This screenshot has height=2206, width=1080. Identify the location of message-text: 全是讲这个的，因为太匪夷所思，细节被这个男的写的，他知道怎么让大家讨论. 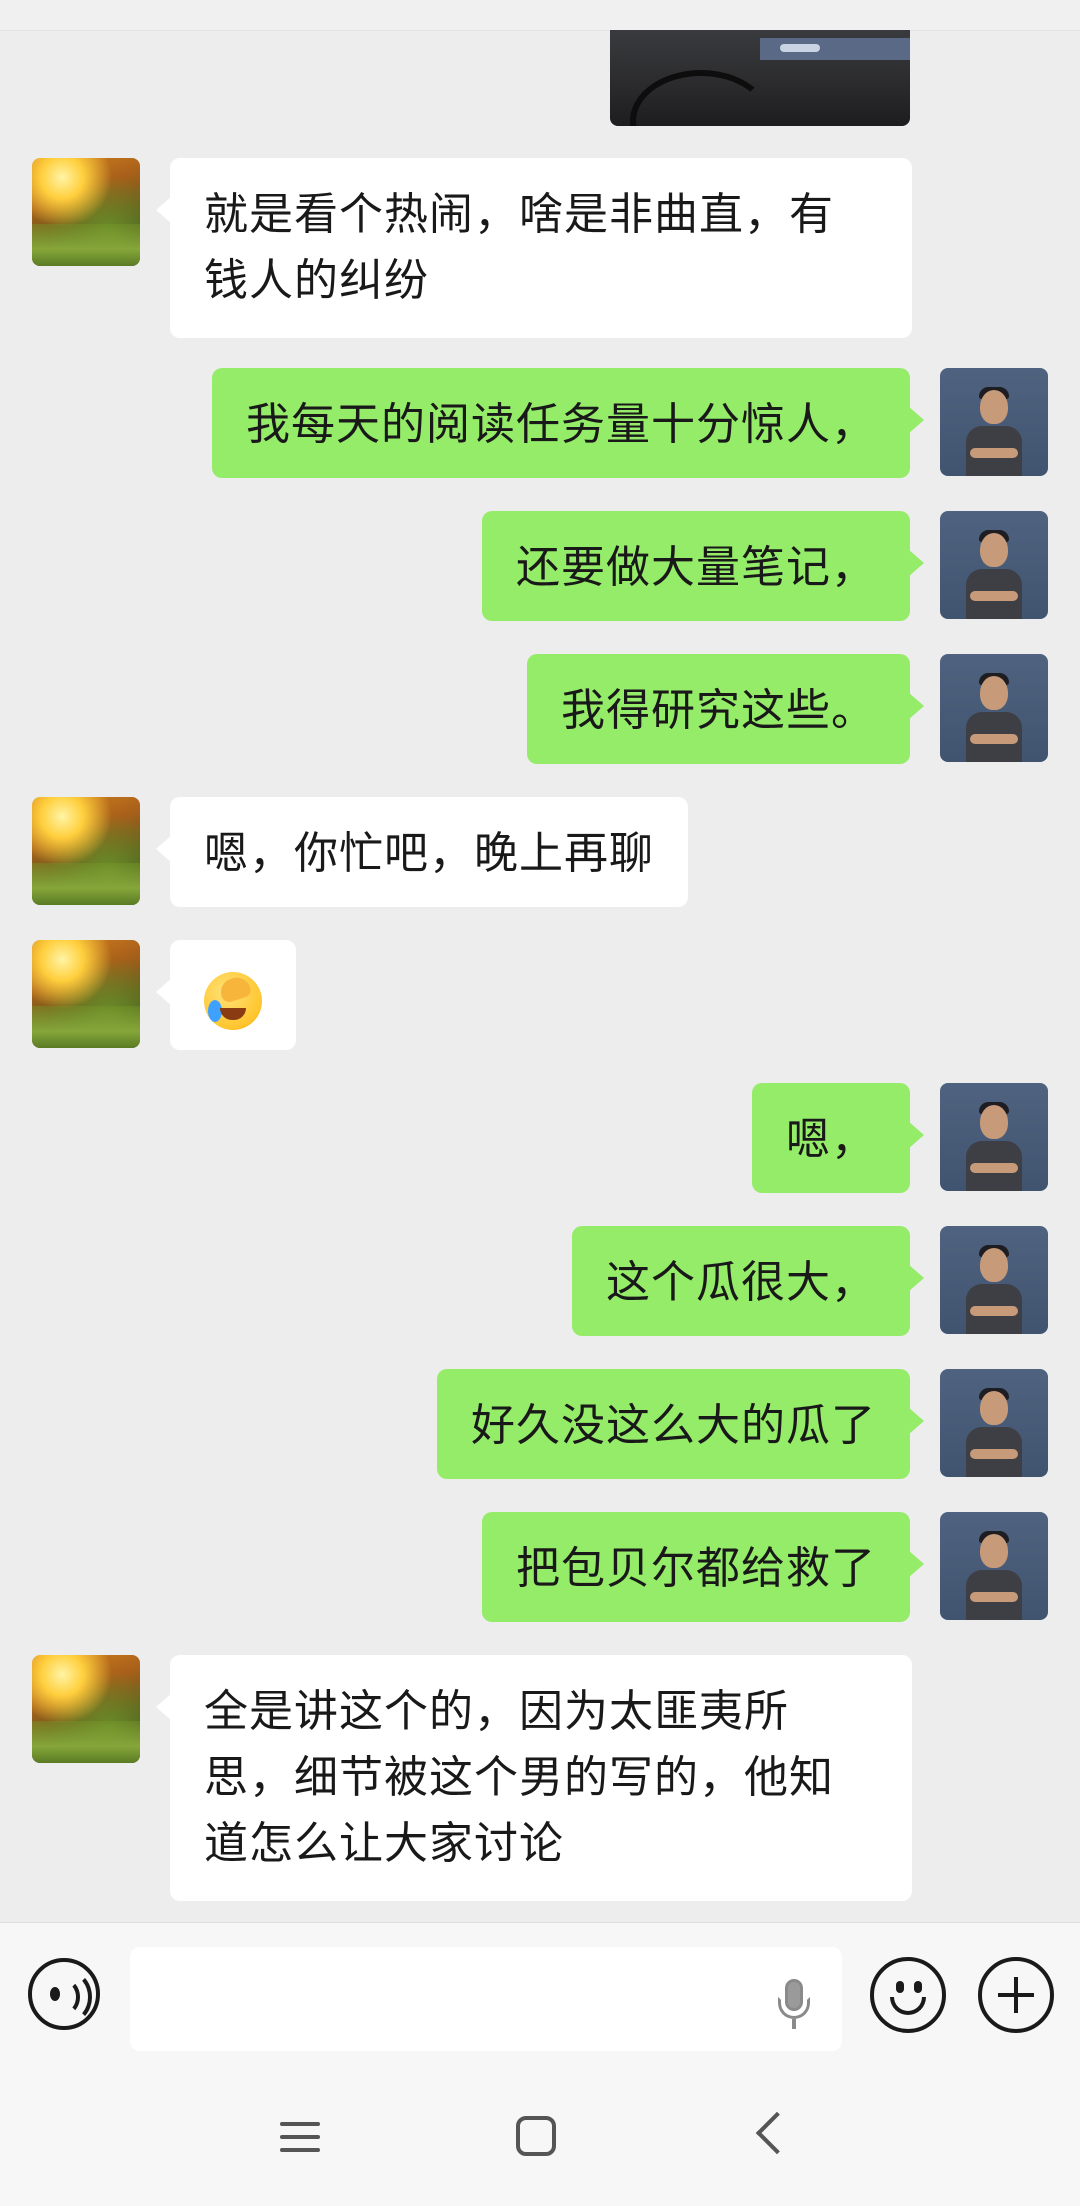
(519, 1777).